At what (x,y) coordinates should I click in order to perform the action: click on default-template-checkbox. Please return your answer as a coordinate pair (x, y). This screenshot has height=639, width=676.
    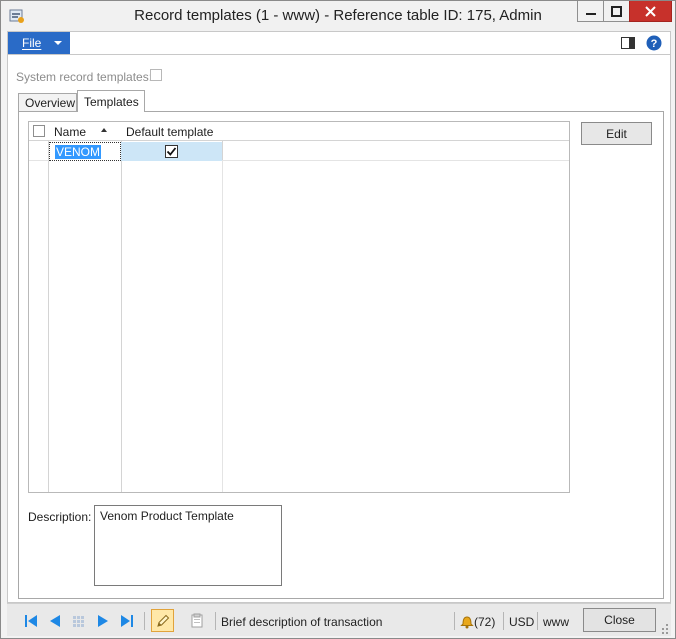
    Looking at the image, I should click on (171, 151).